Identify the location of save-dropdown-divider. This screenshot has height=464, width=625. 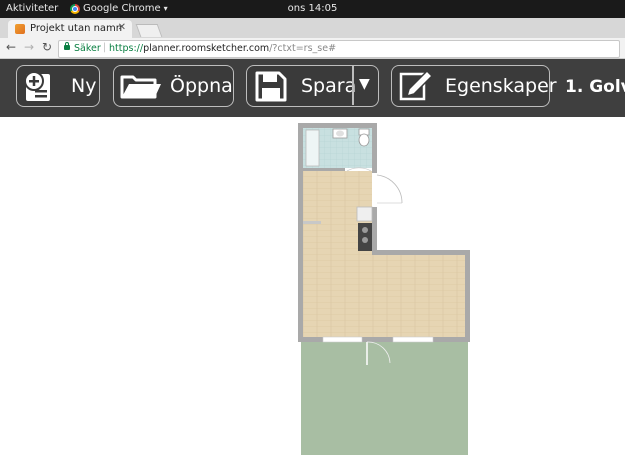
(353, 85).